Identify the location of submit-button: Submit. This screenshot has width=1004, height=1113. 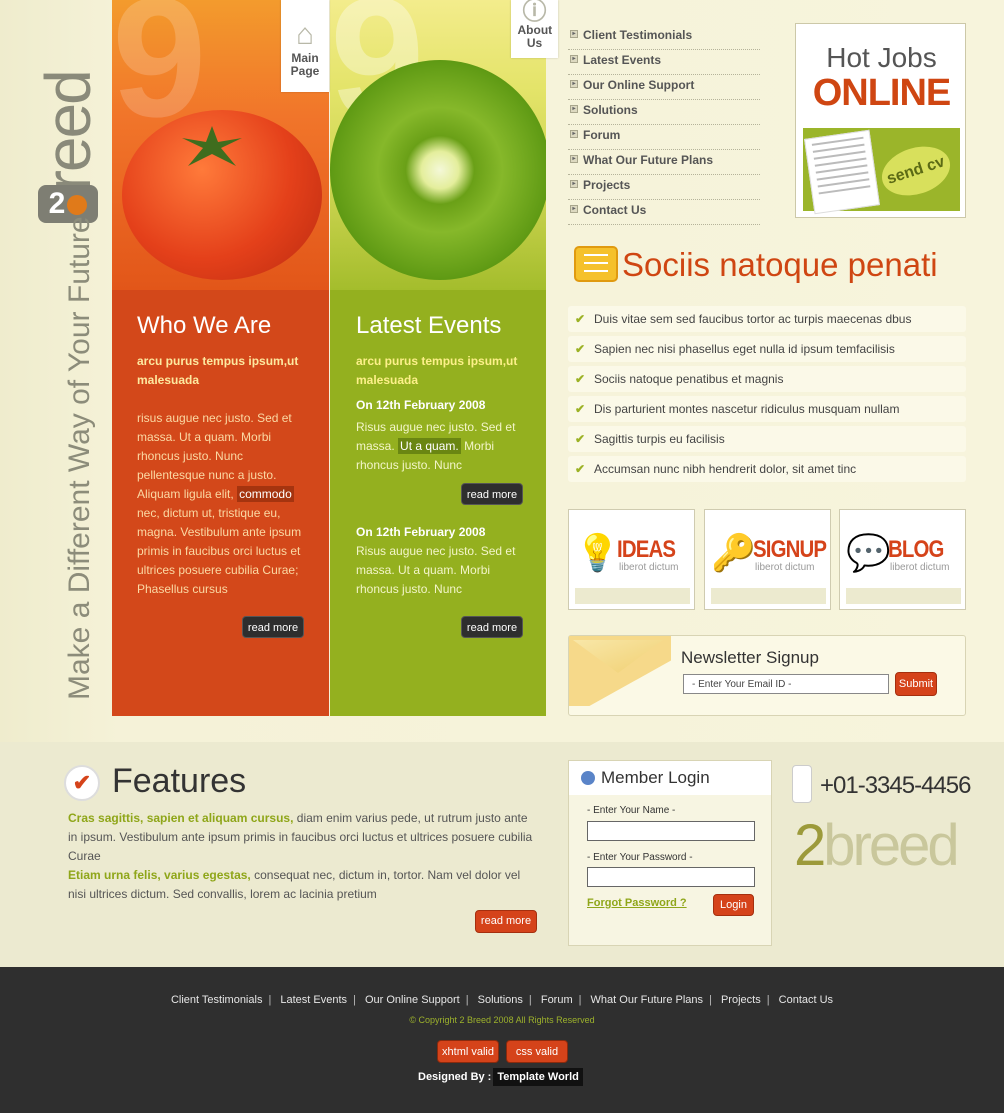
(916, 684).